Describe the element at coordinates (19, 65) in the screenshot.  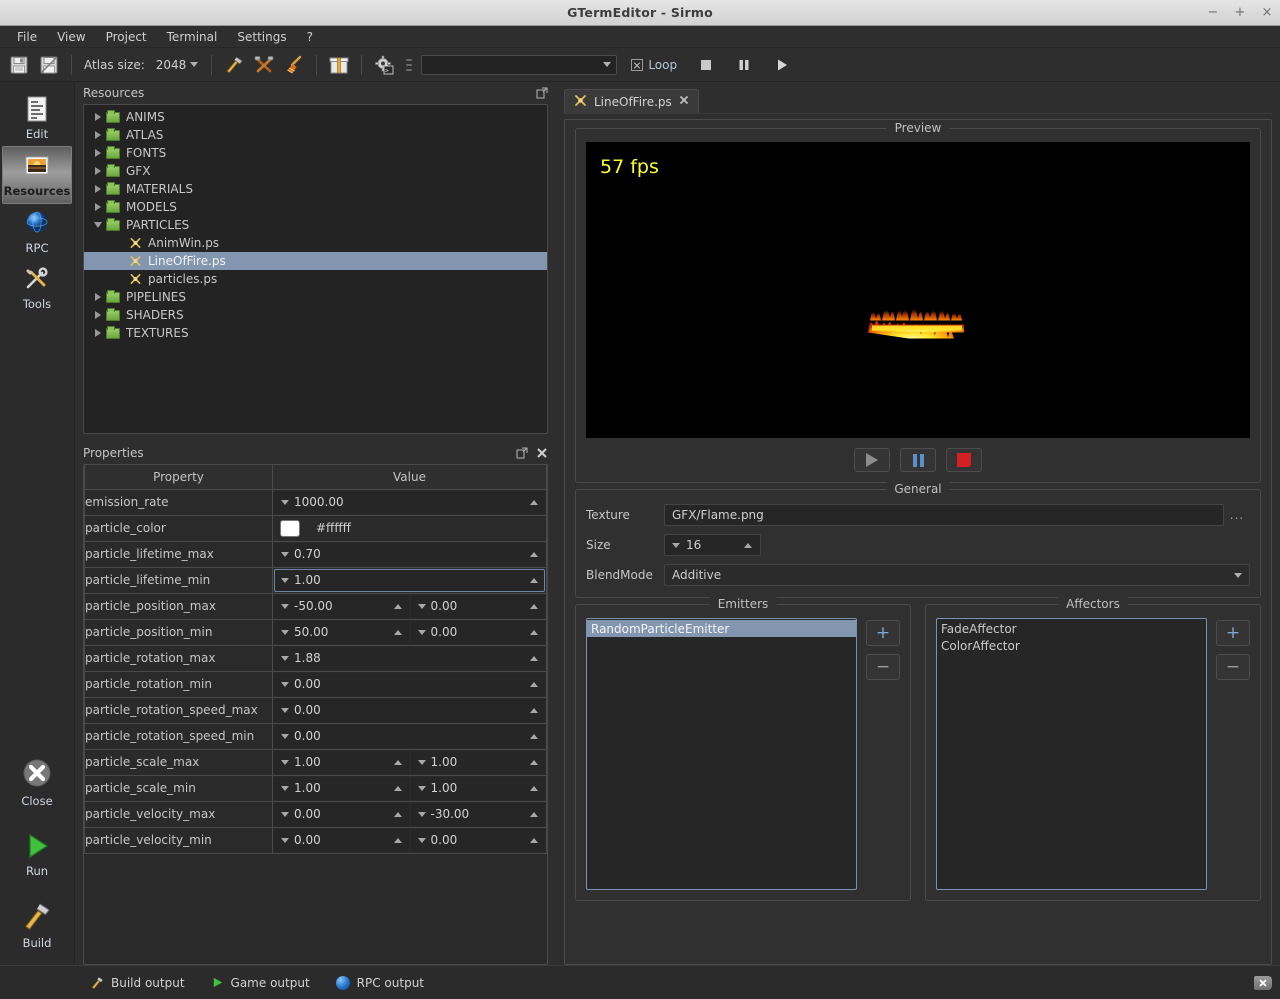
I see `save-icon` at that location.